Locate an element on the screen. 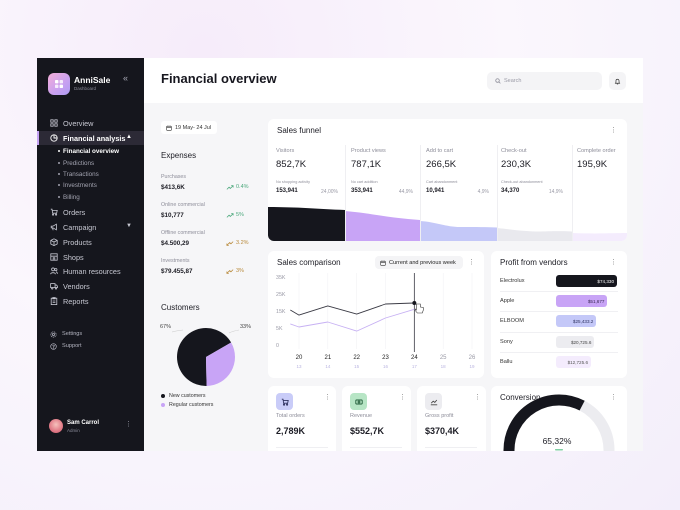 Image resolution: width=680 pixels, height=510 pixels. sidebar-item-campaign: Campaign ▼ is located at coordinates (90, 227).